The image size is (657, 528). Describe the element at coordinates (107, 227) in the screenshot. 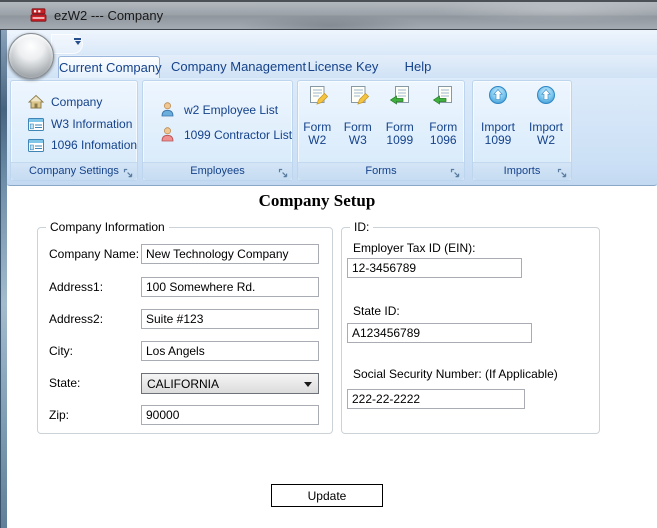

I see `company-information-legend: Company Information` at that location.